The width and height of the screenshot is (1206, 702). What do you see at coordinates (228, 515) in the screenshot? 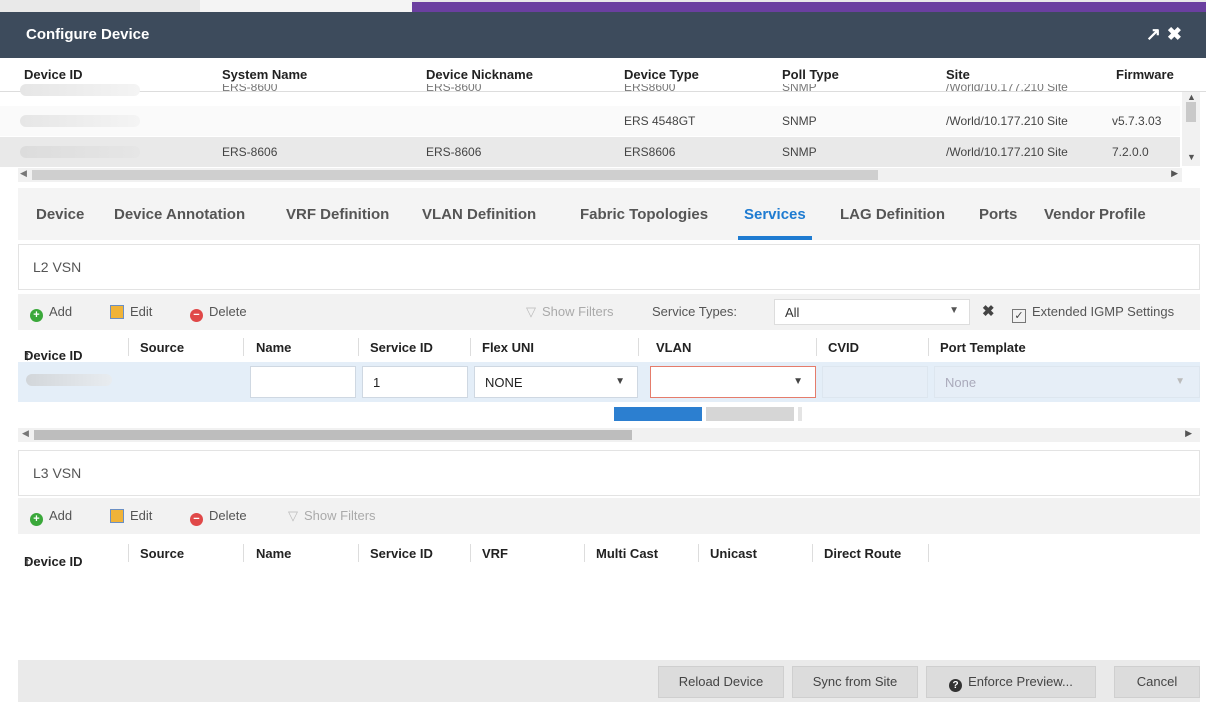
I see `delete-label: Delete` at bounding box center [228, 515].